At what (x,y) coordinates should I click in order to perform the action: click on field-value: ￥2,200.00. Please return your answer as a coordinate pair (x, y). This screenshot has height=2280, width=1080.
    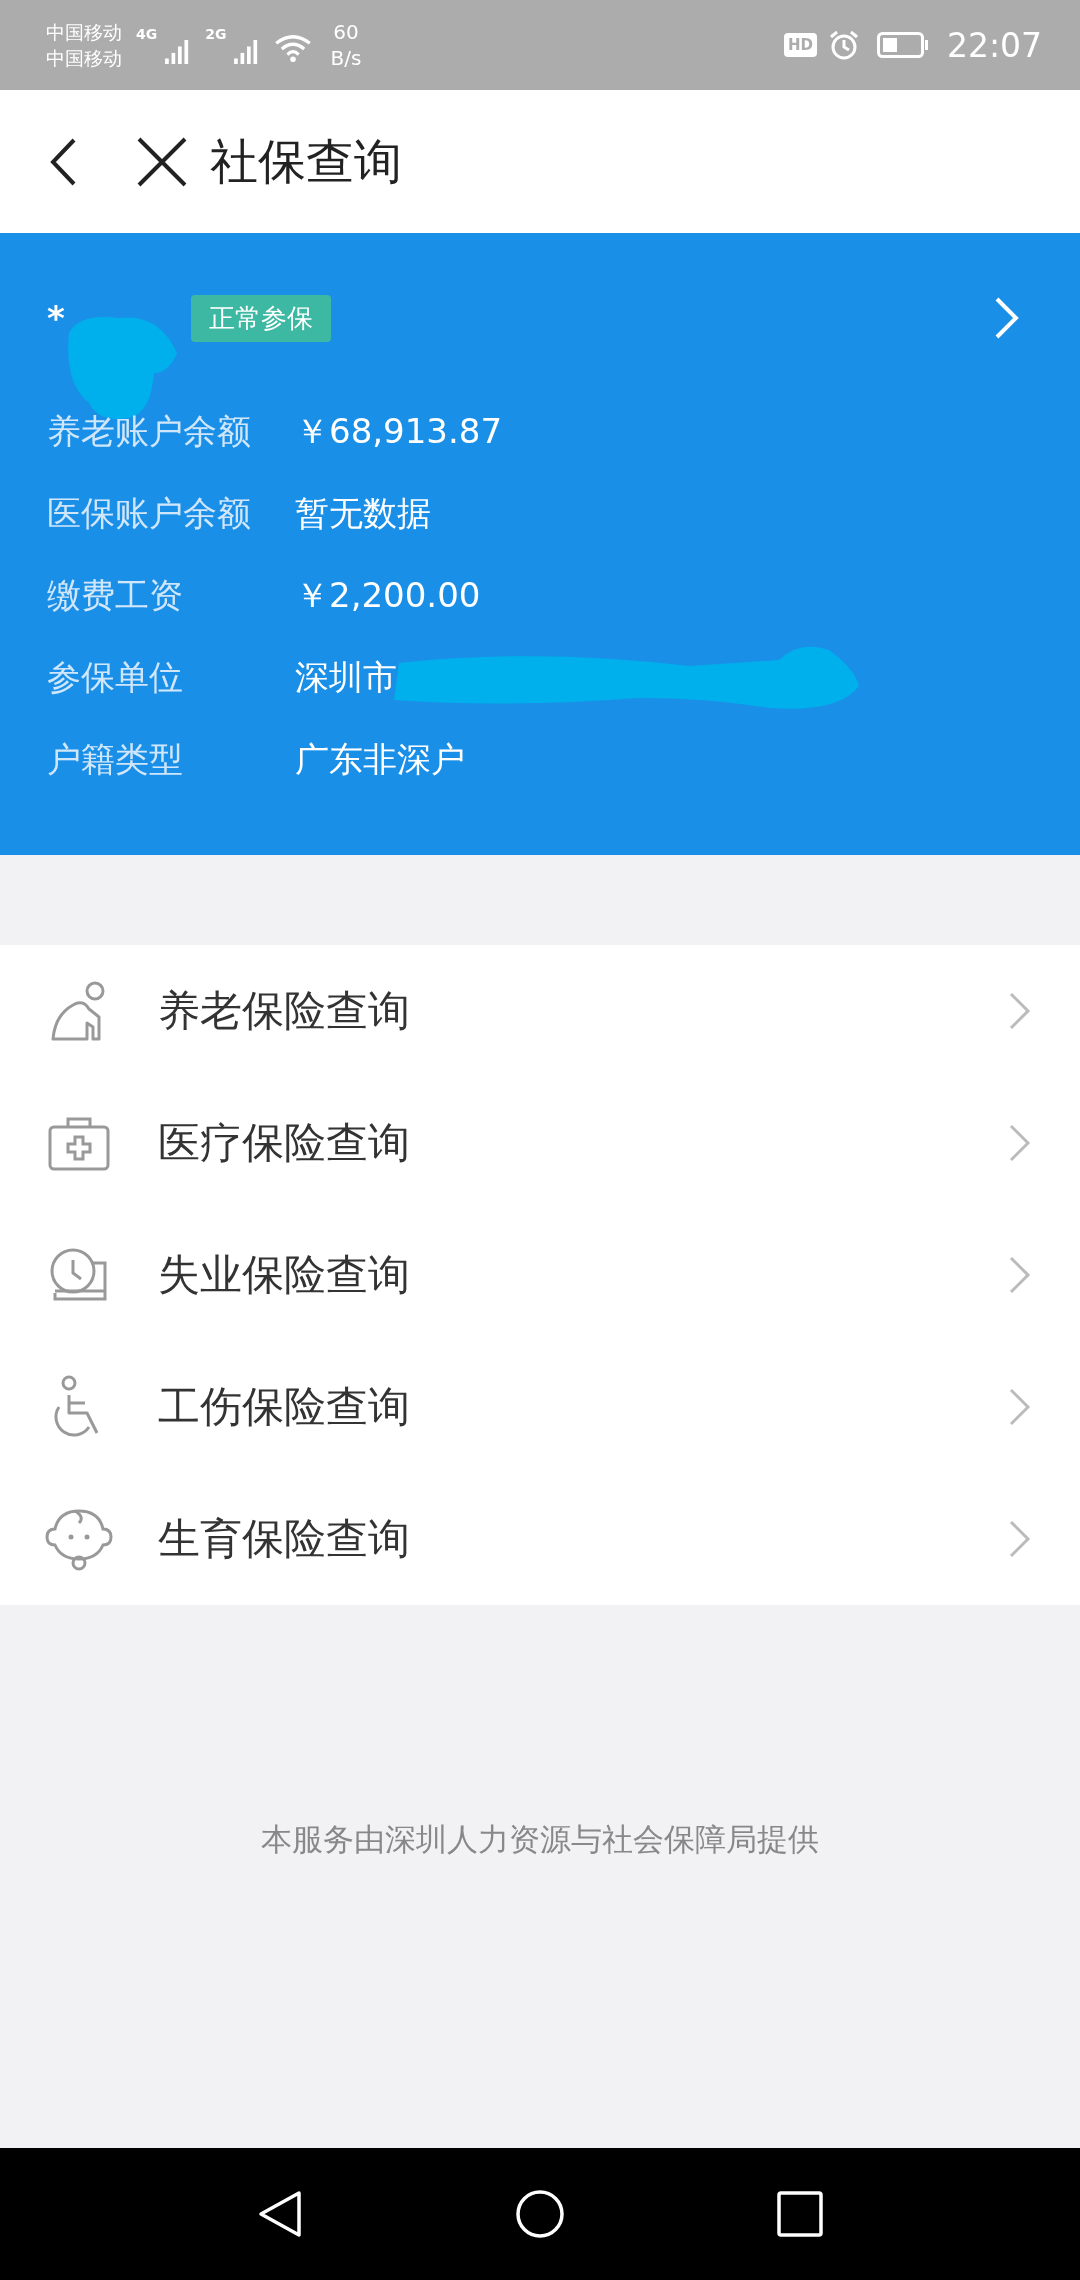
    Looking at the image, I should click on (388, 595).